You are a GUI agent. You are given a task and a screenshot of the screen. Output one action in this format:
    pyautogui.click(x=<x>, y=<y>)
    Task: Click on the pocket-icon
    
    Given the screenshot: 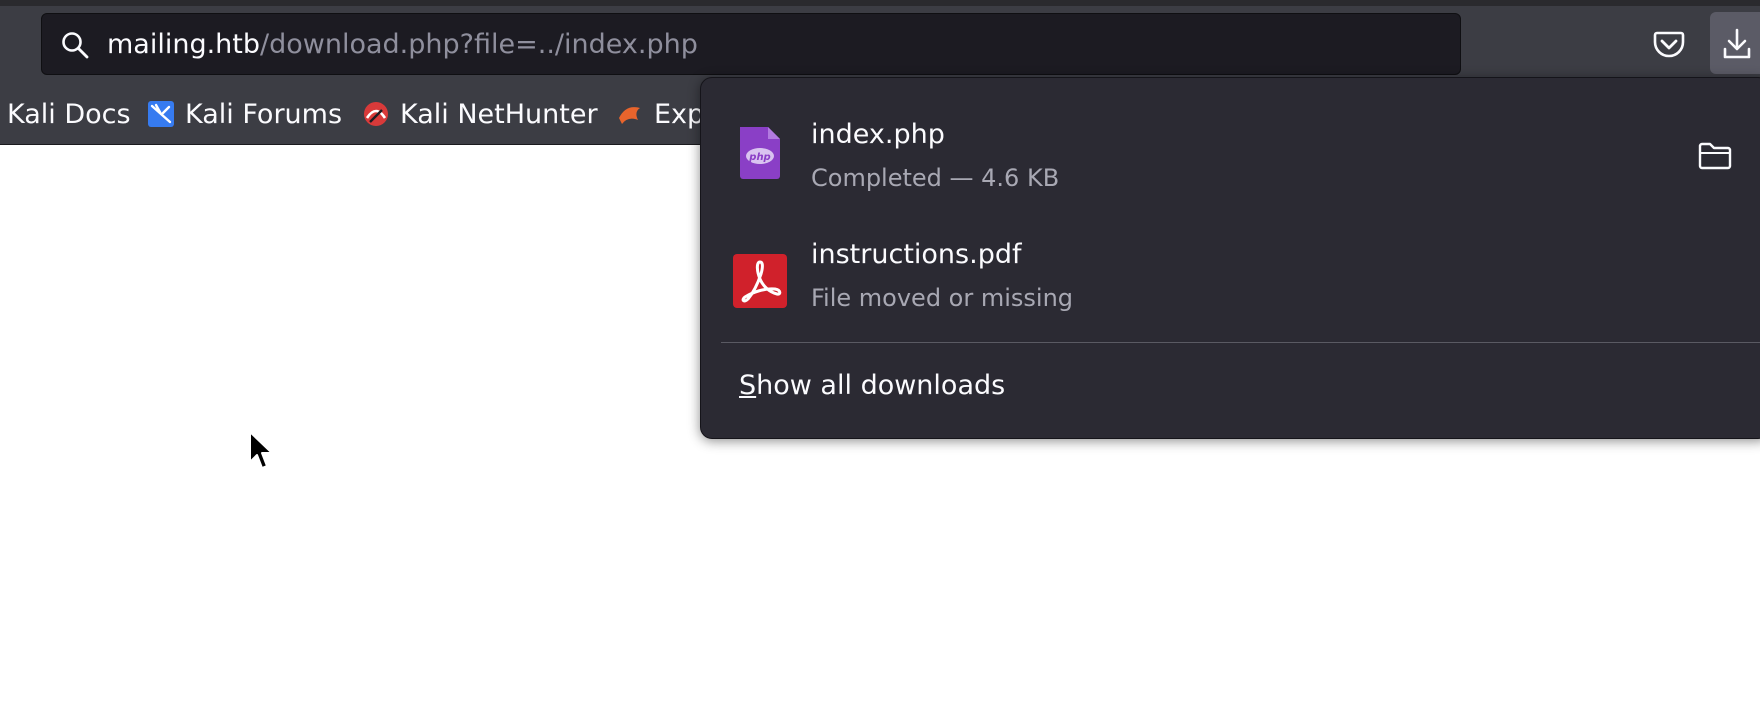 What is the action you would take?
    pyautogui.click(x=1669, y=43)
    